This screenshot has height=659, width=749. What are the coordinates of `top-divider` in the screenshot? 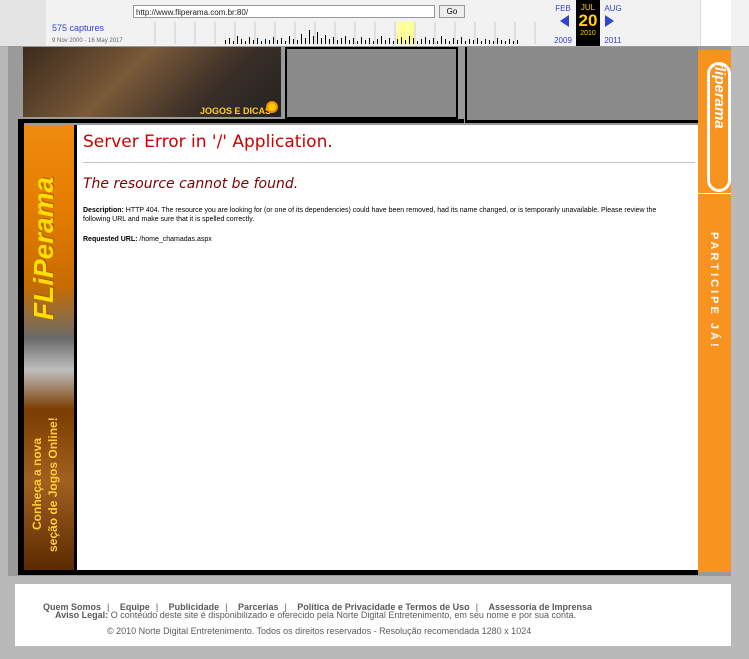 It's located at (241, 121).